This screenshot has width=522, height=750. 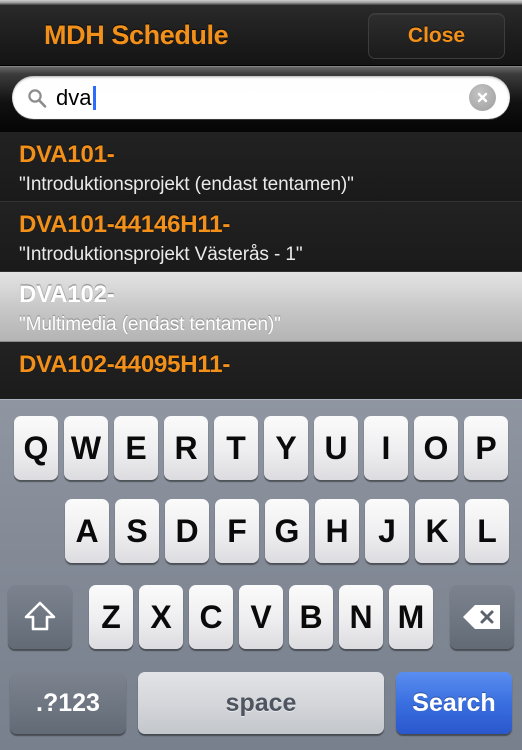 I want to click on numbers-key: .?123, so click(x=68, y=703).